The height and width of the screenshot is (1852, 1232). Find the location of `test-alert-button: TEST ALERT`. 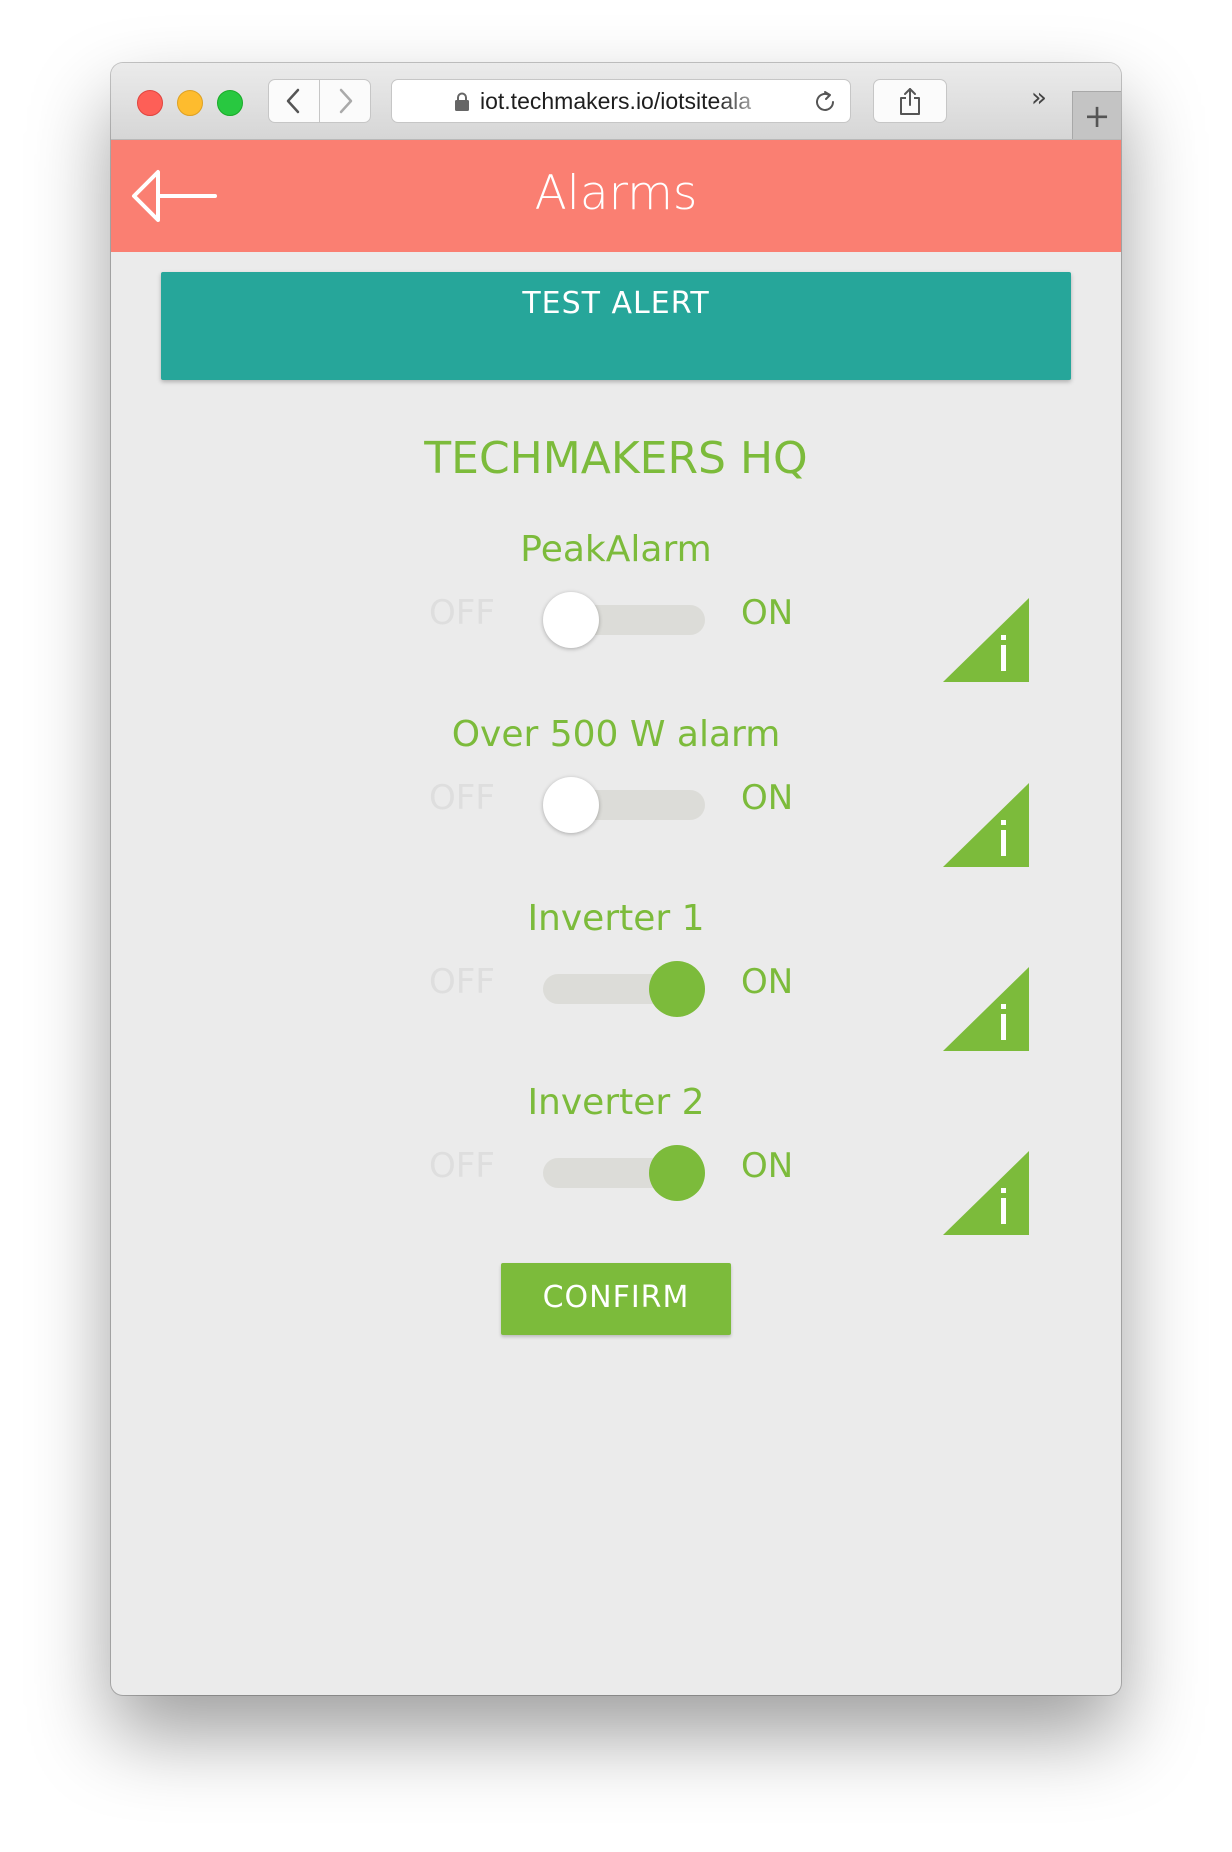

test-alert-button: TEST ALERT is located at coordinates (616, 326).